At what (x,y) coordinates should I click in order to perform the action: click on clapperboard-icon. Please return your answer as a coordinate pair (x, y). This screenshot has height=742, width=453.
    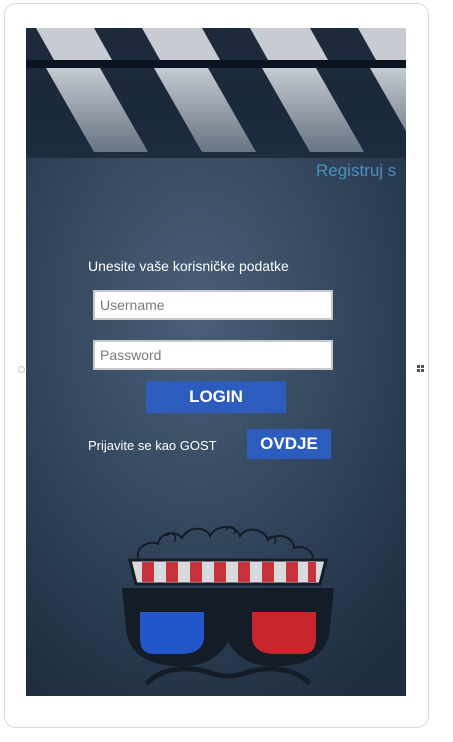
    Looking at the image, I should click on (216, 90).